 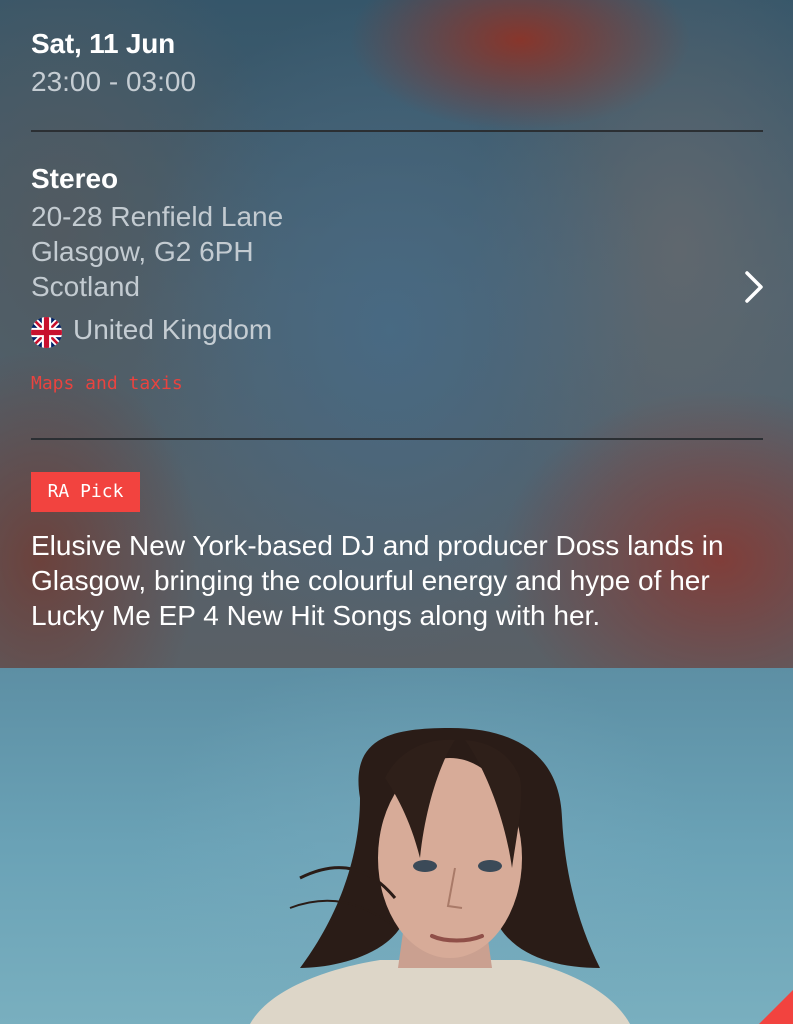 I want to click on chevron-right-icon, so click(x=754, y=287).